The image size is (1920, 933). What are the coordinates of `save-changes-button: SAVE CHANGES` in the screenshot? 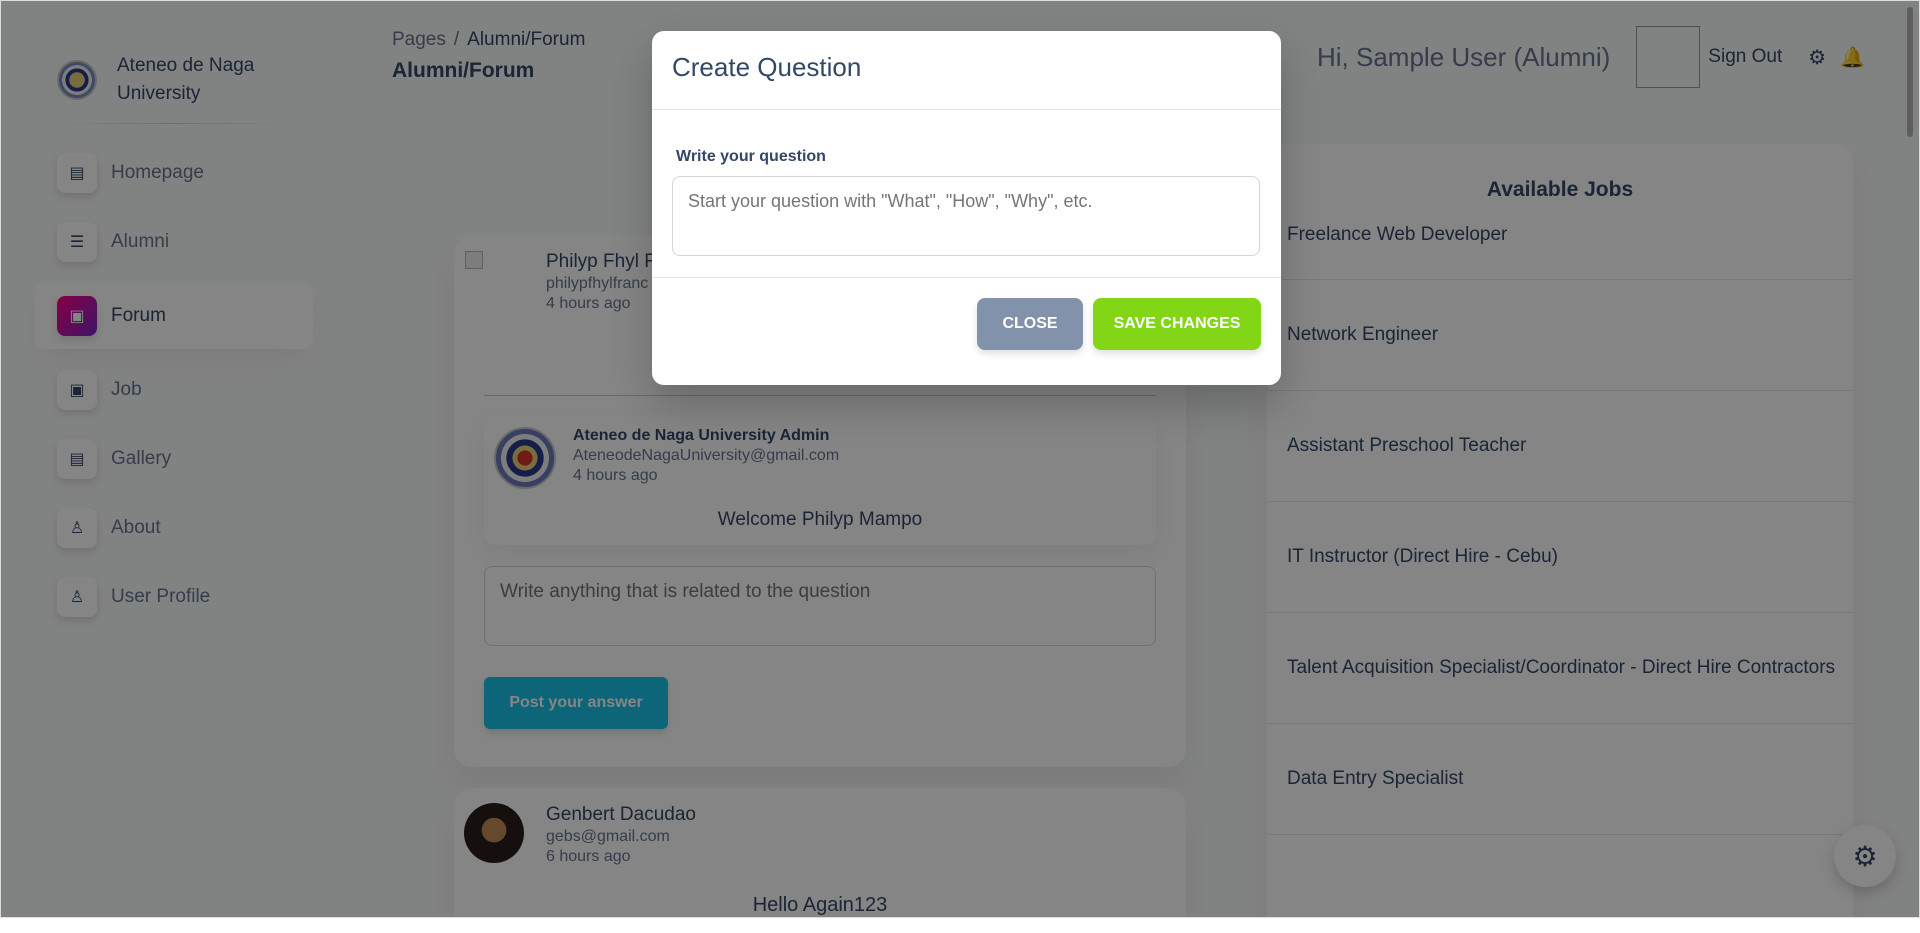 It's located at (1177, 324).